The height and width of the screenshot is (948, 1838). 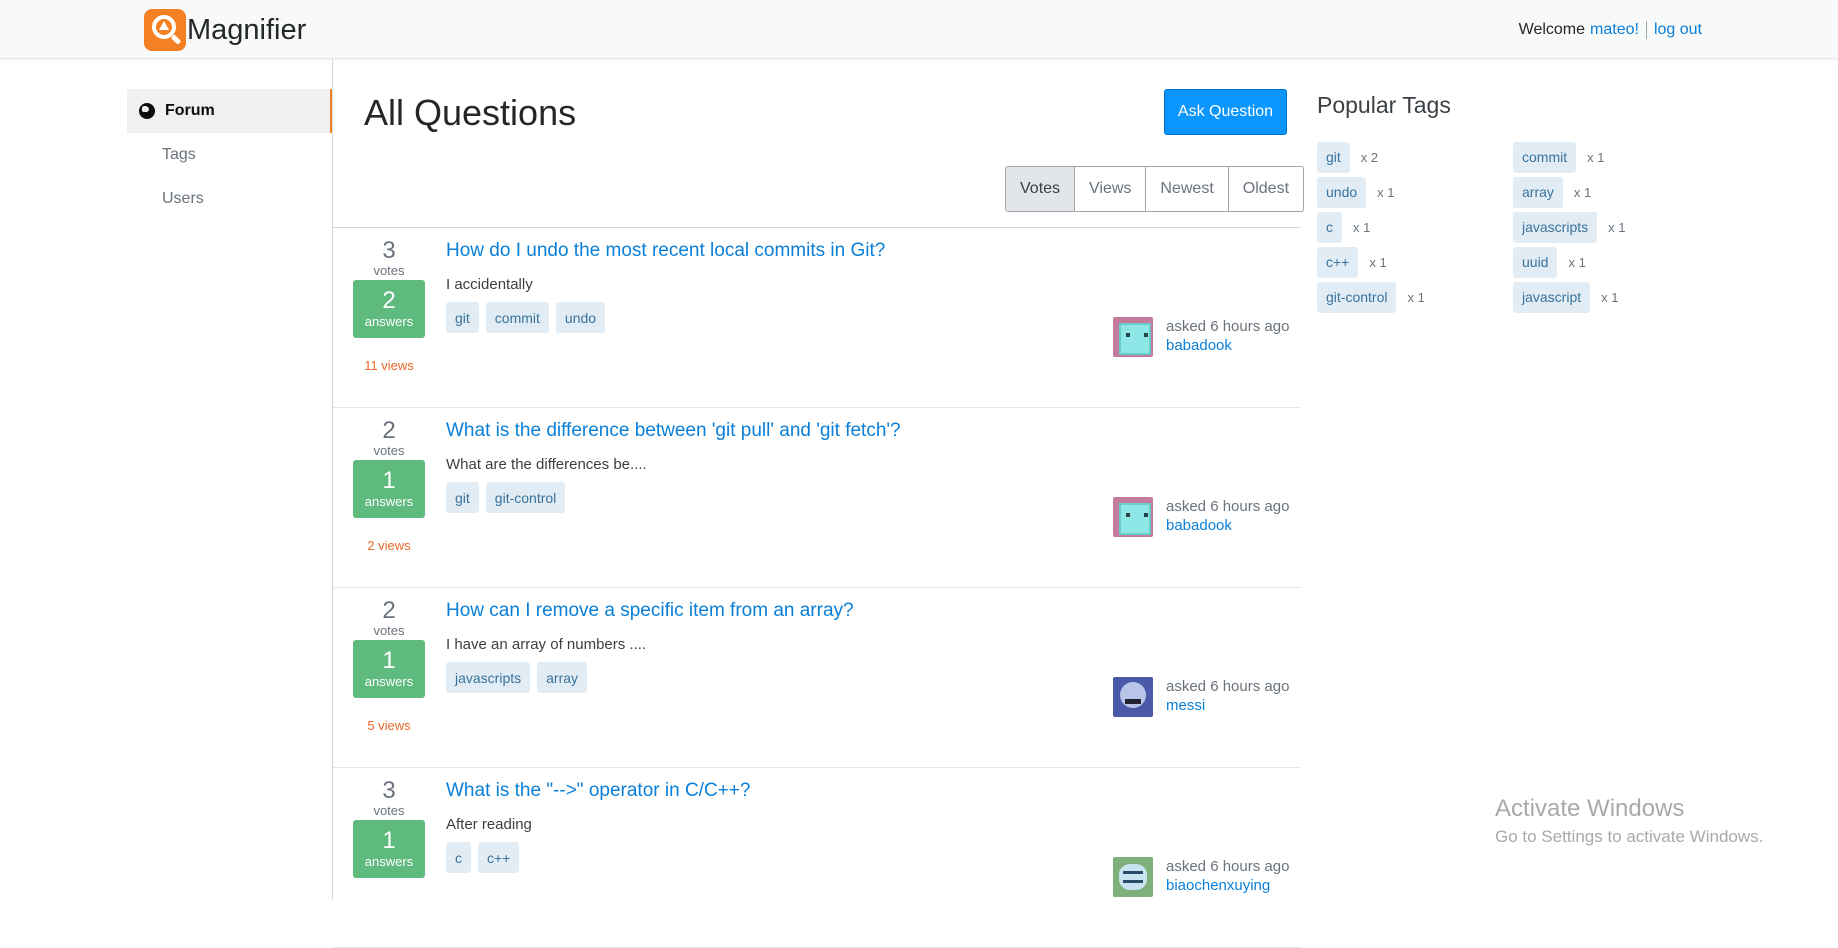 What do you see at coordinates (1611, 157) in the screenshot?
I see `popular-tag-item: commit x 1` at bounding box center [1611, 157].